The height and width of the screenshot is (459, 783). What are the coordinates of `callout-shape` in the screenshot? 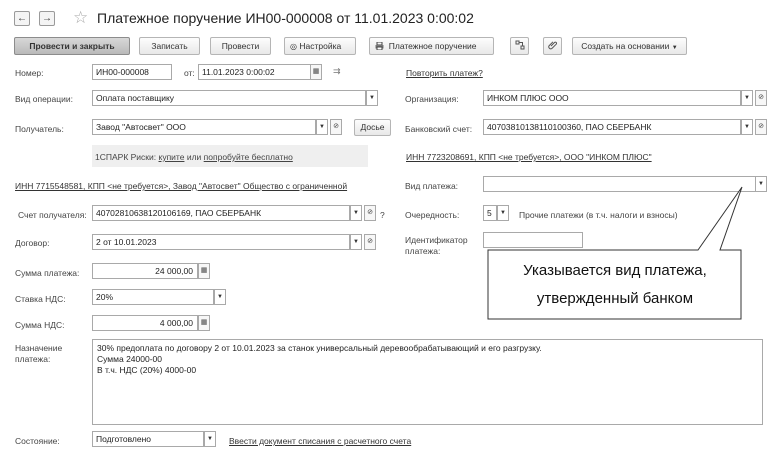 It's located at (615, 253).